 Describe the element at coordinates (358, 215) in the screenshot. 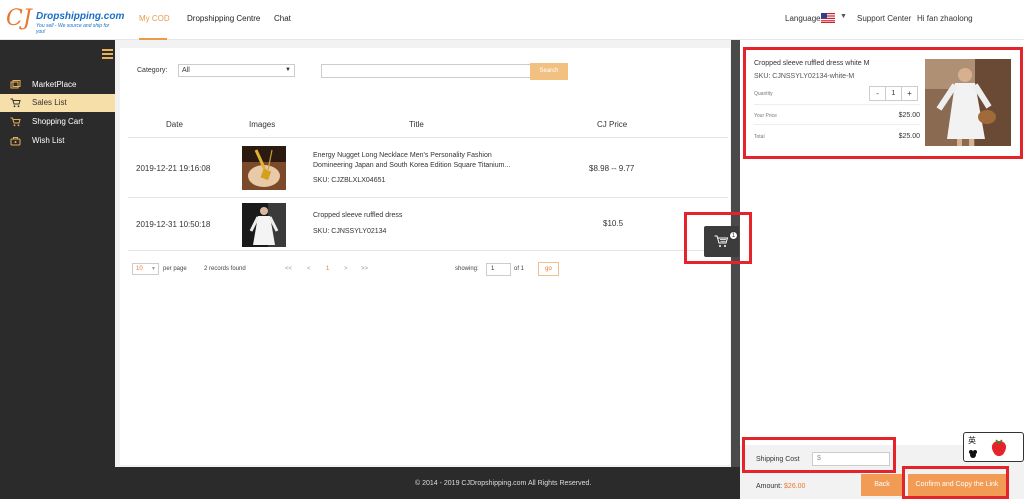

I see `row-title-line: Cropped sleeve ruffled dress` at that location.